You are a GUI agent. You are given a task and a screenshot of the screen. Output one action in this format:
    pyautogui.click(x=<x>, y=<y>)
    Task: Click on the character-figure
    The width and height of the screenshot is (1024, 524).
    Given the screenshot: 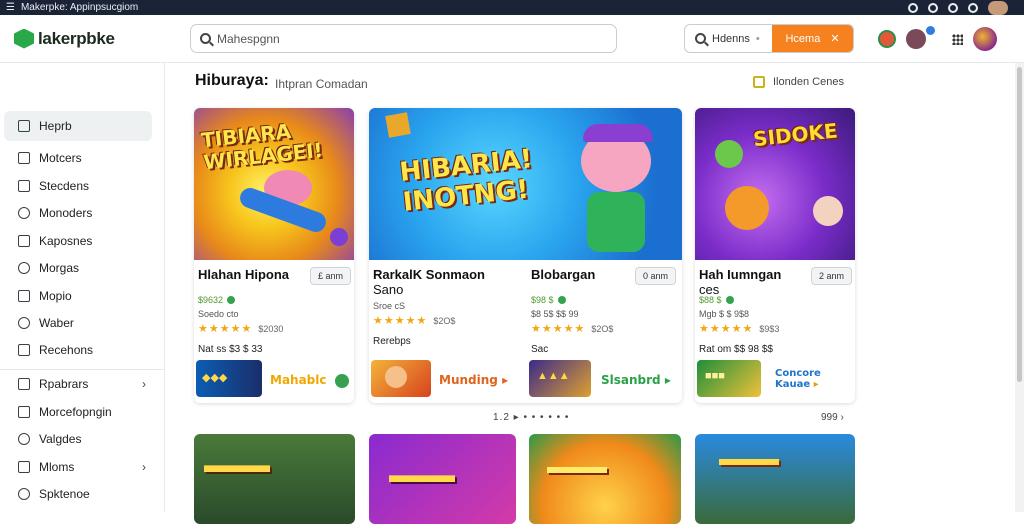 What is the action you would take?
    pyautogui.click(x=747, y=208)
    